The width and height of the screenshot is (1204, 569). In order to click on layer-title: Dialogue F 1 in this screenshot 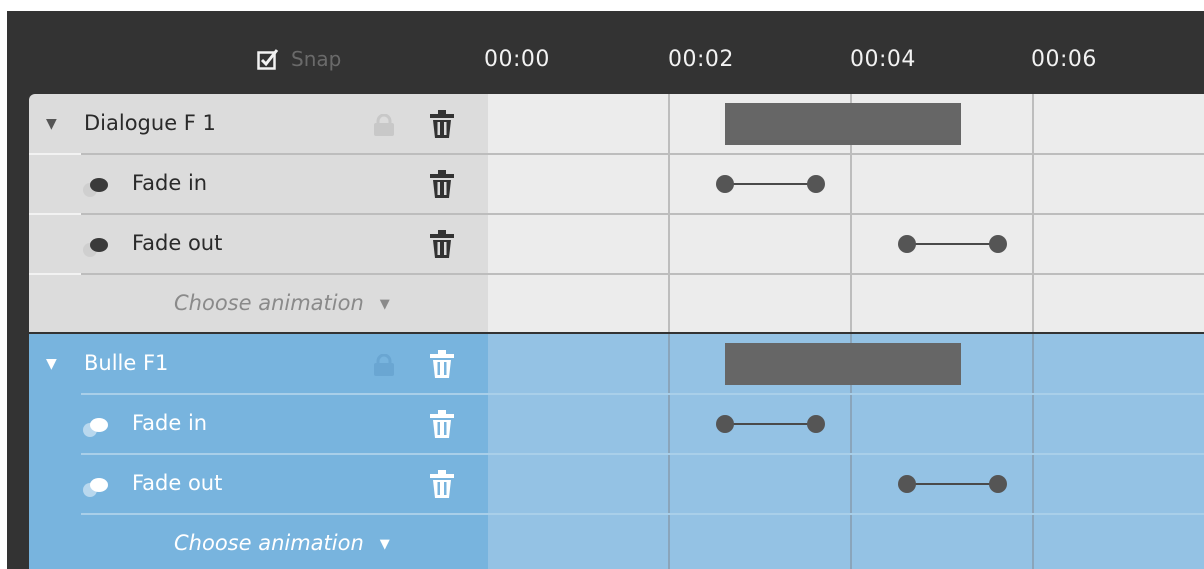, I will do `click(150, 123)`.